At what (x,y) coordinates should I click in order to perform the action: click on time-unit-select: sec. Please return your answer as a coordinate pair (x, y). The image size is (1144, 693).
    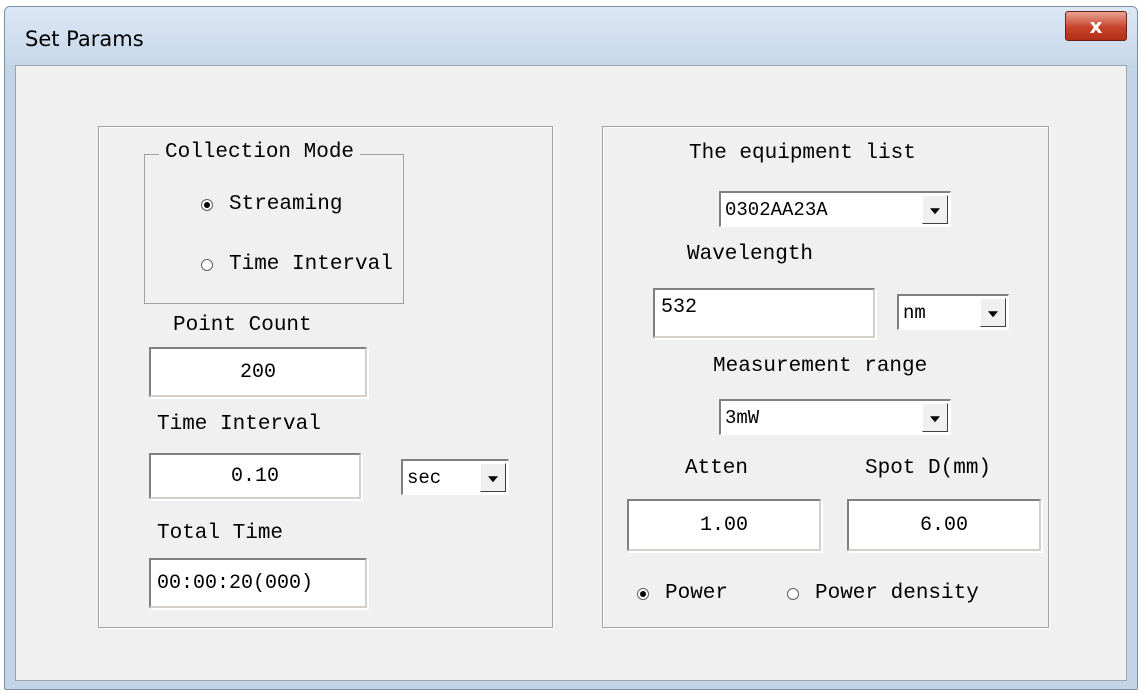
    Looking at the image, I should click on (455, 477).